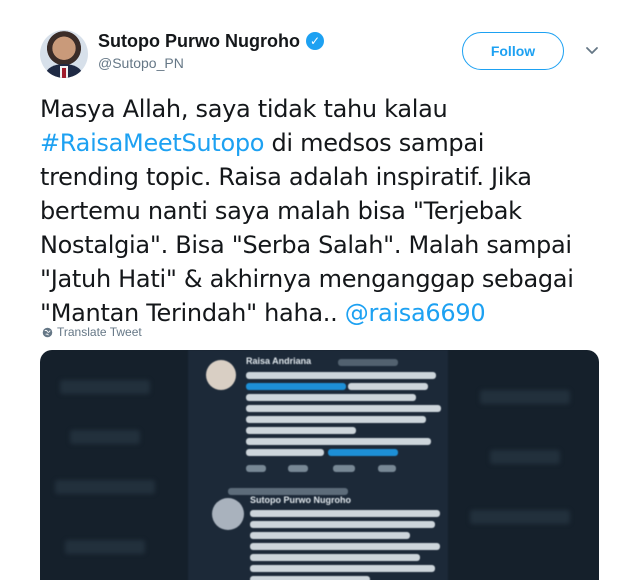 The image size is (640, 580). Describe the element at coordinates (152, 143) in the screenshot. I see `hashtag-link: #RaisaMeetSutopo` at that location.